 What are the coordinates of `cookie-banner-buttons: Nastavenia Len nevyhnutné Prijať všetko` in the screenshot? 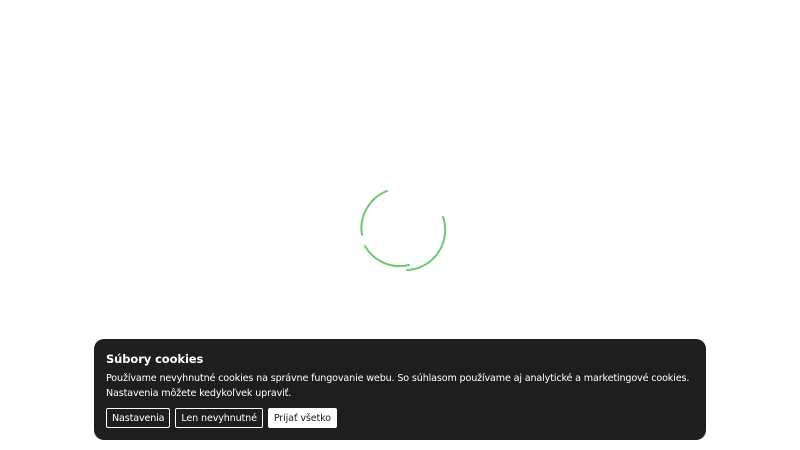 It's located at (400, 418).